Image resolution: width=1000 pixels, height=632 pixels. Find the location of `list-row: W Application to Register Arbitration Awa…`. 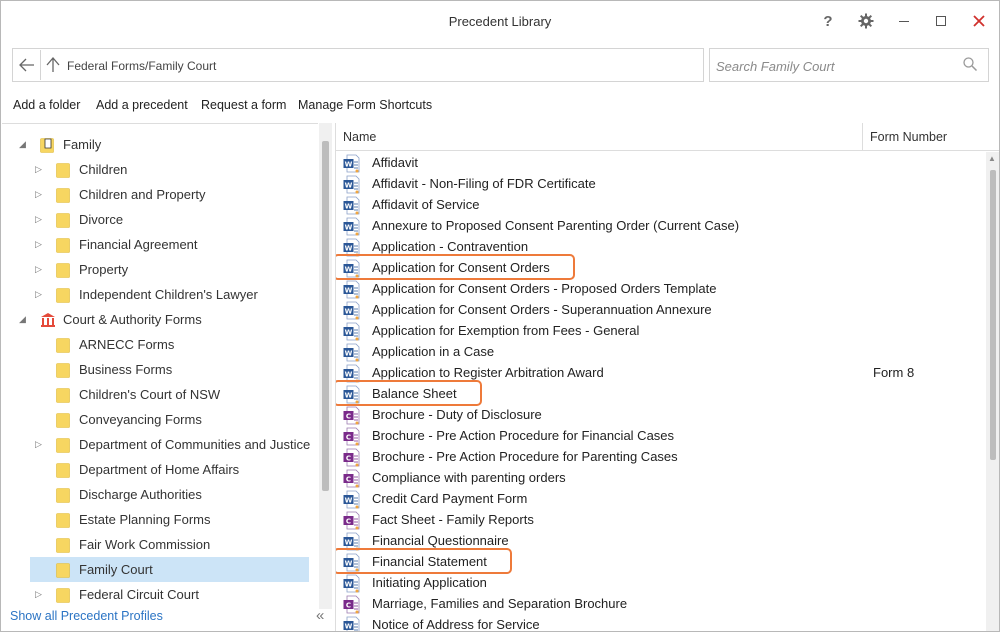

list-row: W Application to Register Arbitration Awa… is located at coordinates (661, 373).